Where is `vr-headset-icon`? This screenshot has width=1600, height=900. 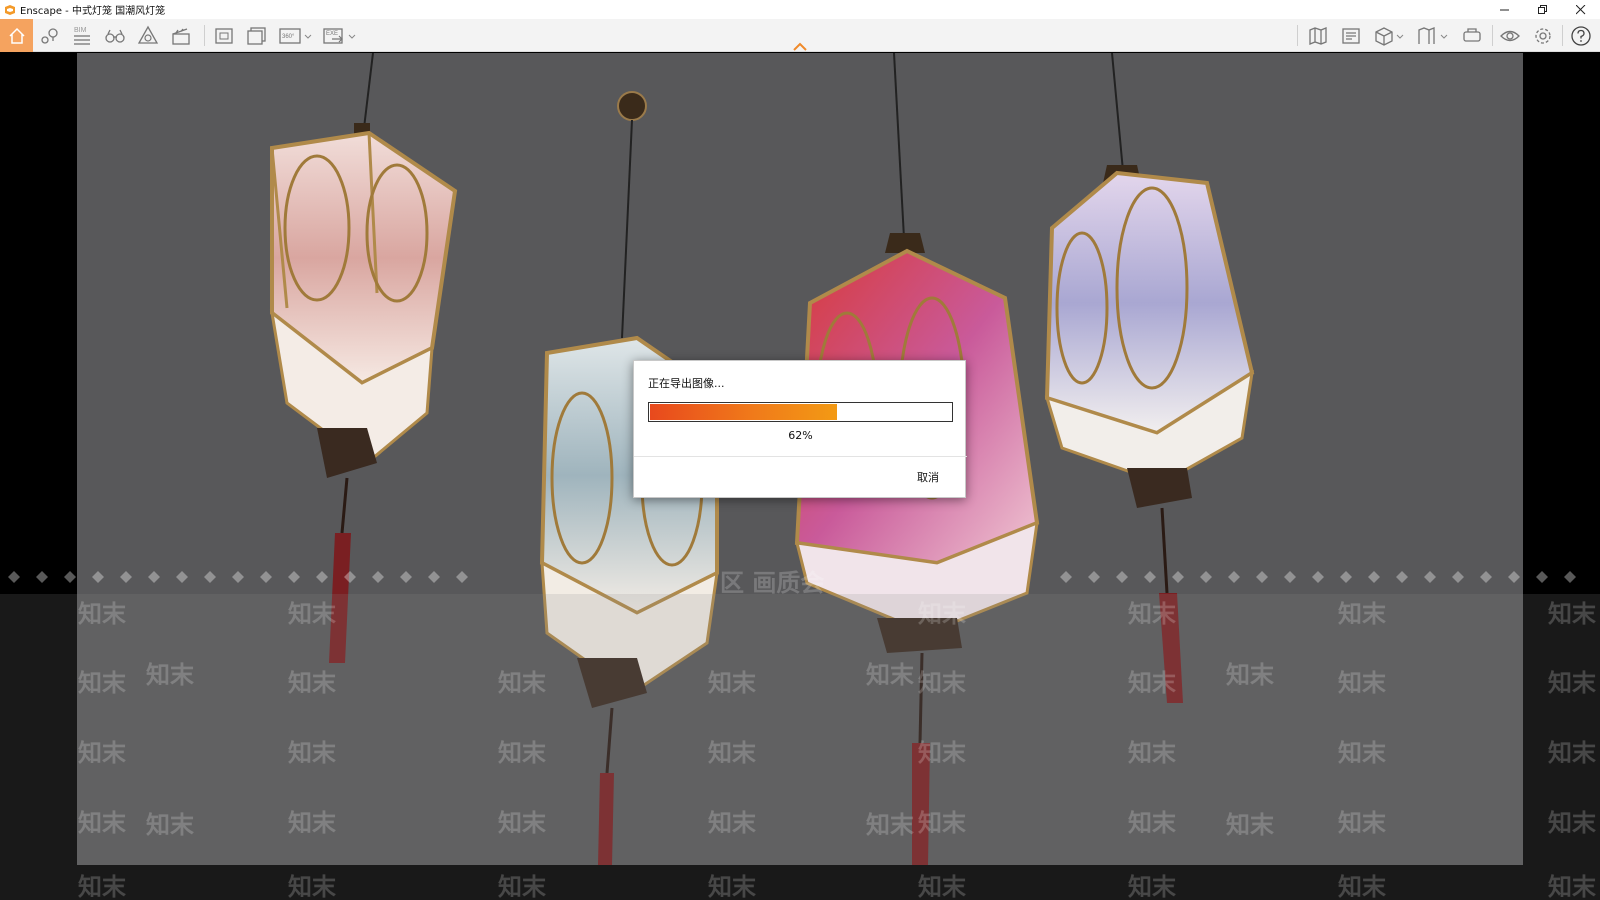
vr-headset-icon is located at coordinates (1472, 34).